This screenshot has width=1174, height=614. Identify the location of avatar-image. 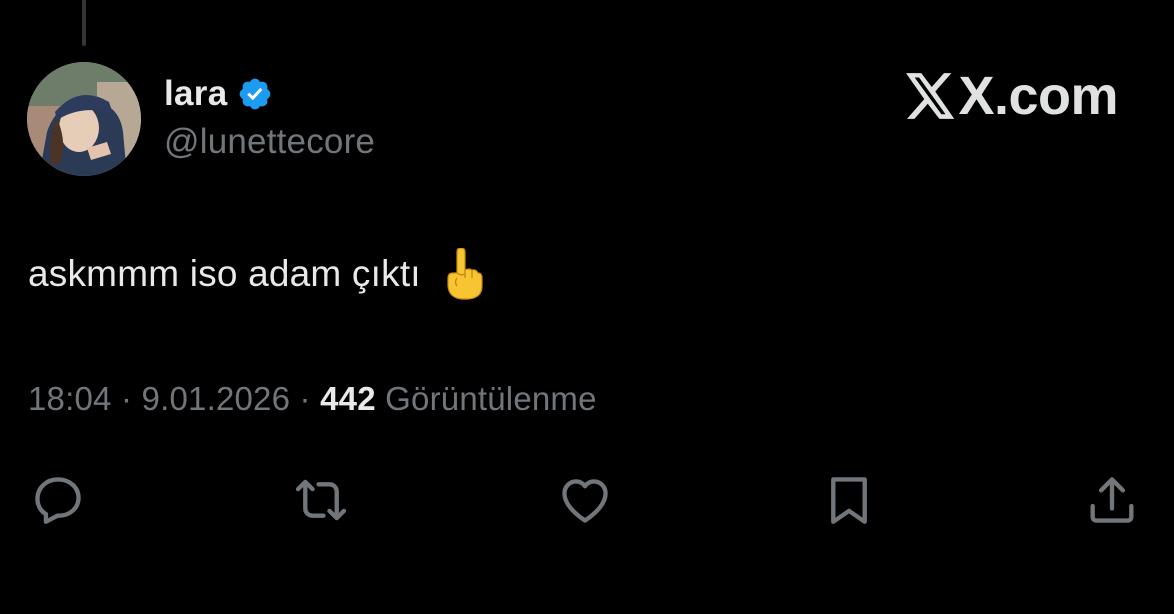
(84, 119).